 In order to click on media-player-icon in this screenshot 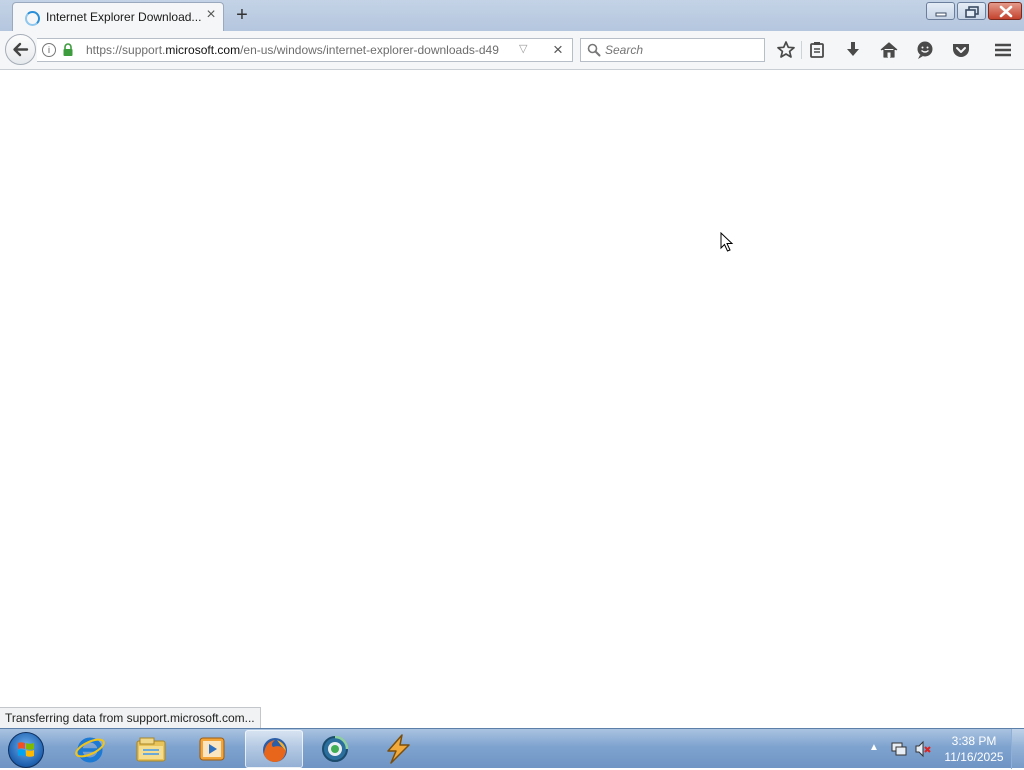, I will do `click(212, 749)`.